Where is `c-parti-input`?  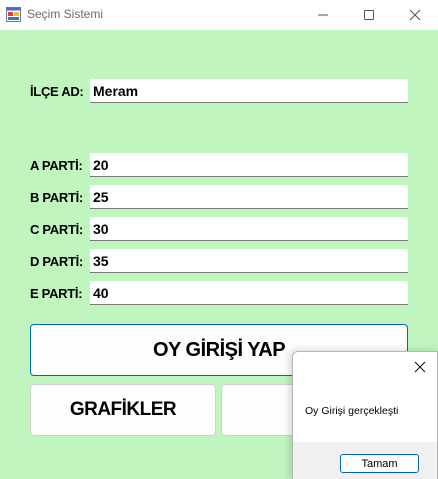 c-parti-input is located at coordinates (249, 229).